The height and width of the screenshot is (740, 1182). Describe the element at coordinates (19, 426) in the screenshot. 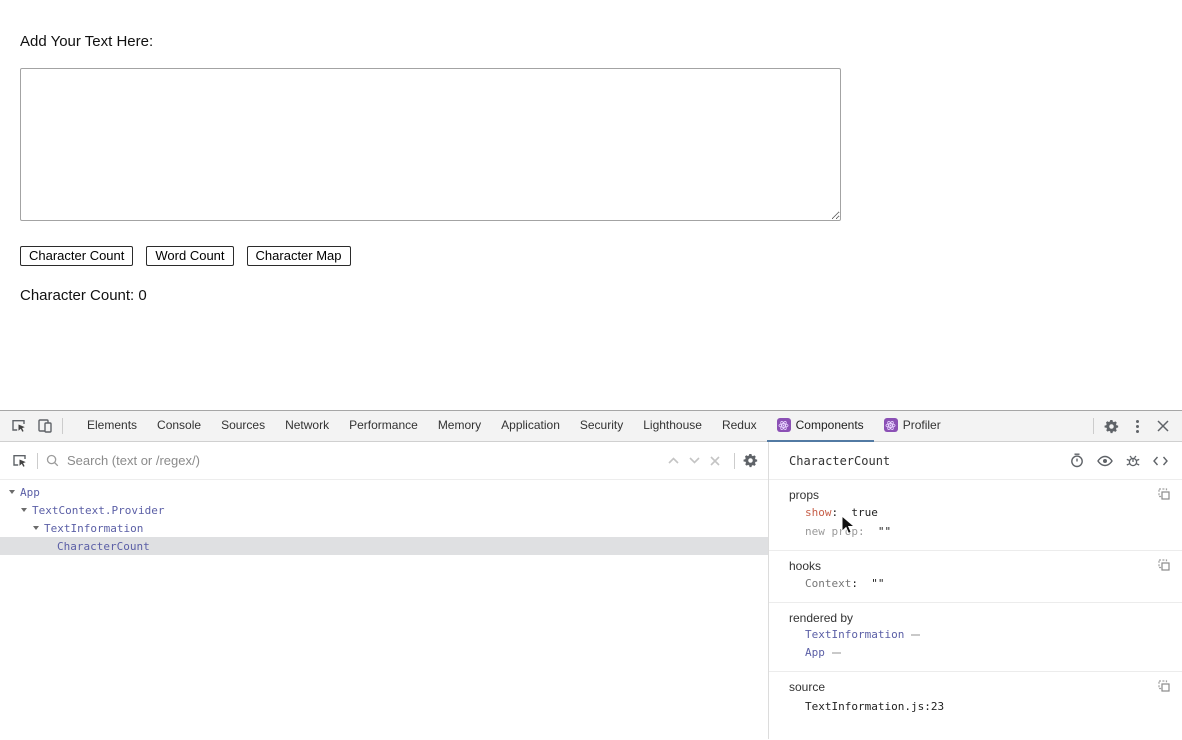

I see `inspect-element-icon` at that location.